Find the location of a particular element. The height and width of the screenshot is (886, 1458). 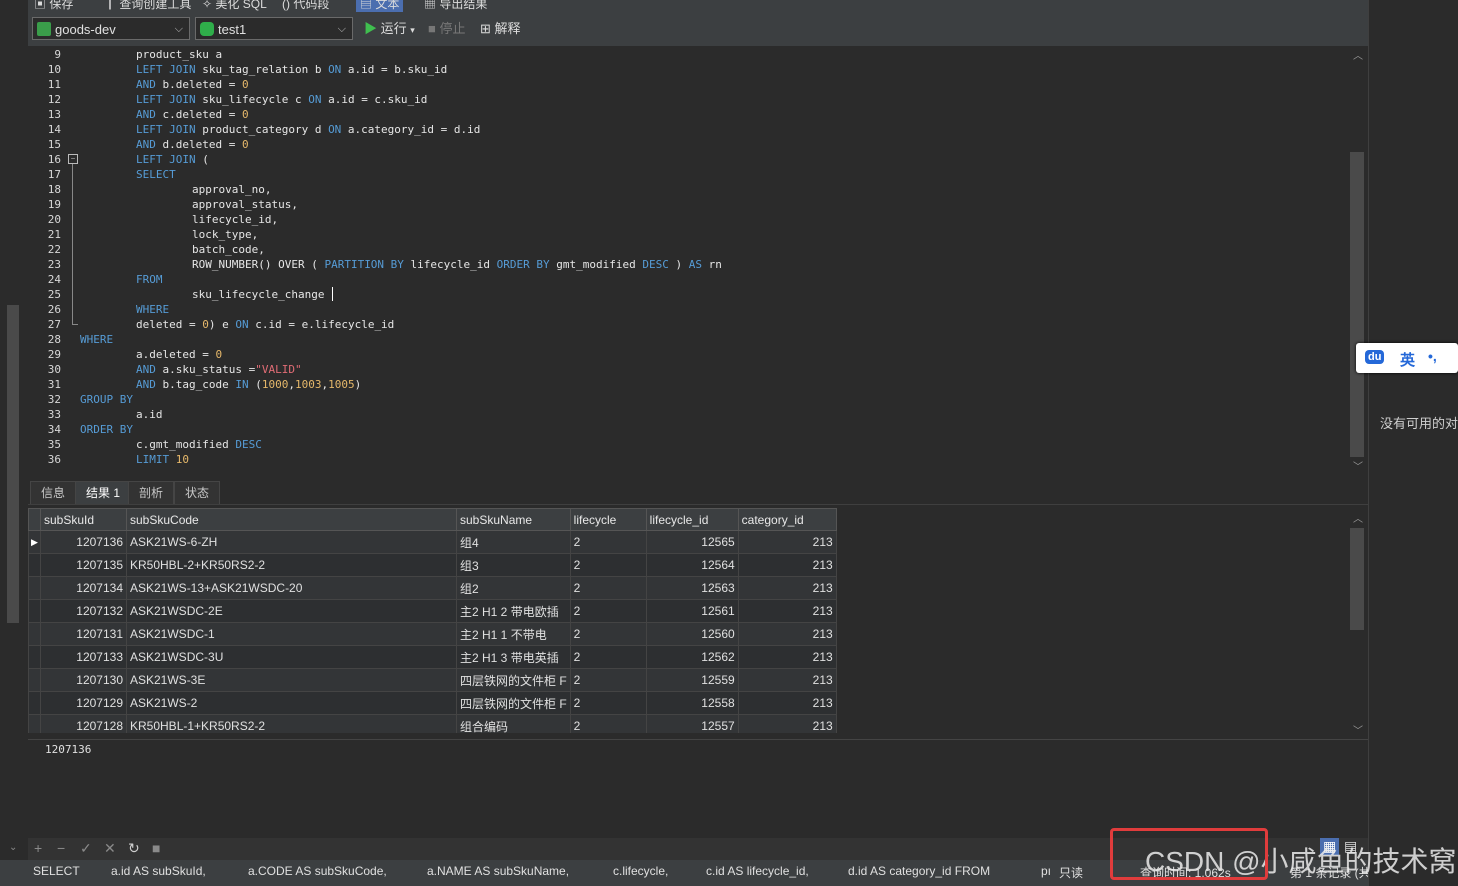

table-cell: 主2 H1 1 不带电 is located at coordinates (513, 634).